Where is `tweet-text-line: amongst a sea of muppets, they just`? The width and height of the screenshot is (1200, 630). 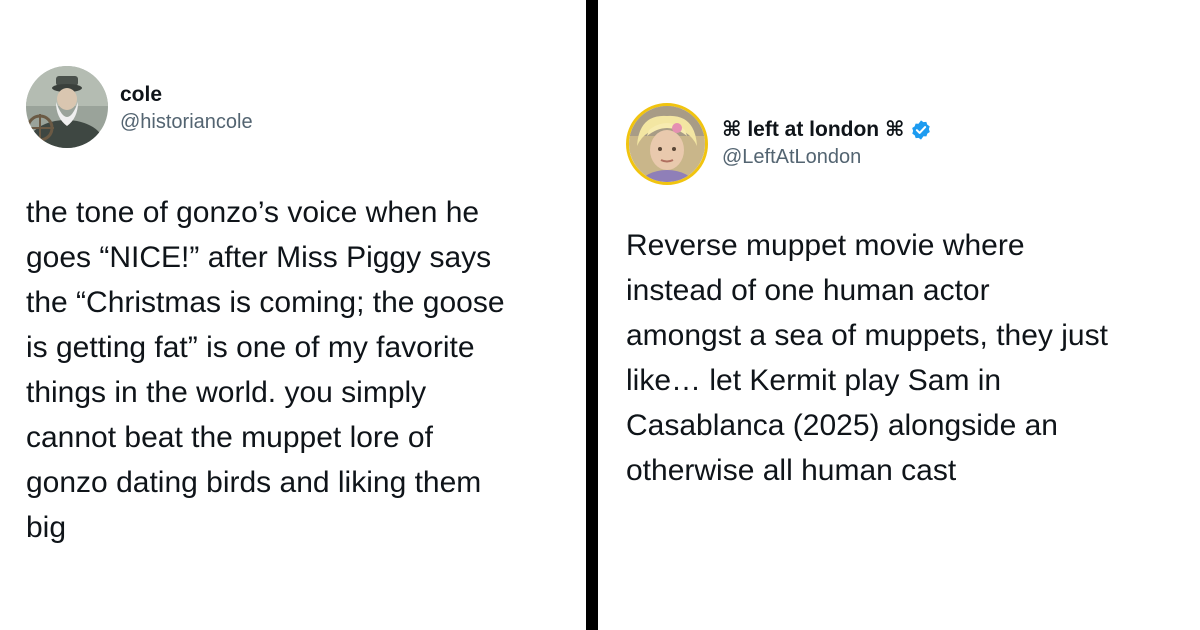
tweet-text-line: amongst a sea of muppets, they just is located at coordinates (867, 335).